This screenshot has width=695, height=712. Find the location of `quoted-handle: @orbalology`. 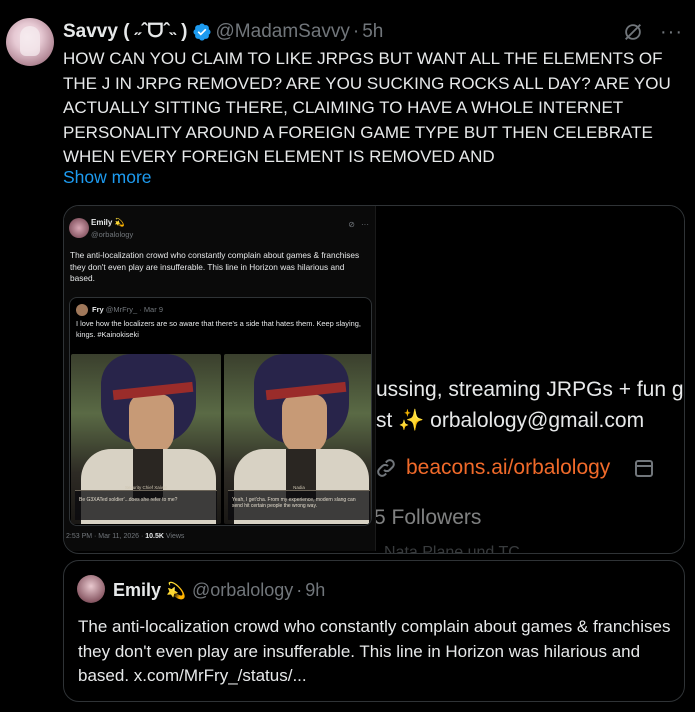

quoted-handle: @orbalology is located at coordinates (242, 590).